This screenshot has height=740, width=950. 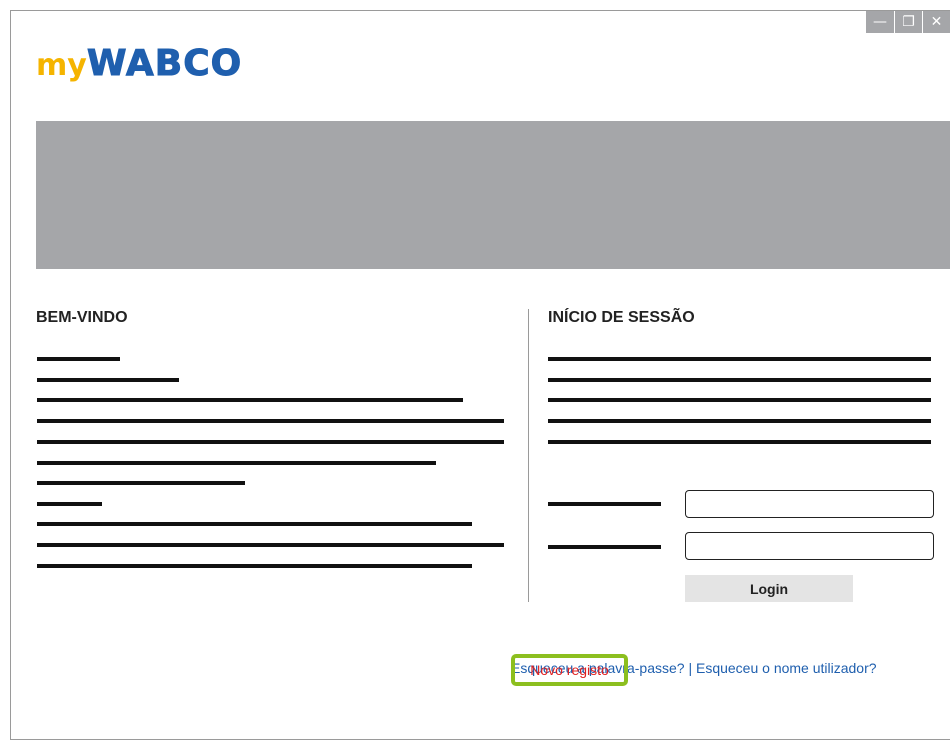 I want to click on username-input, so click(x=809, y=504).